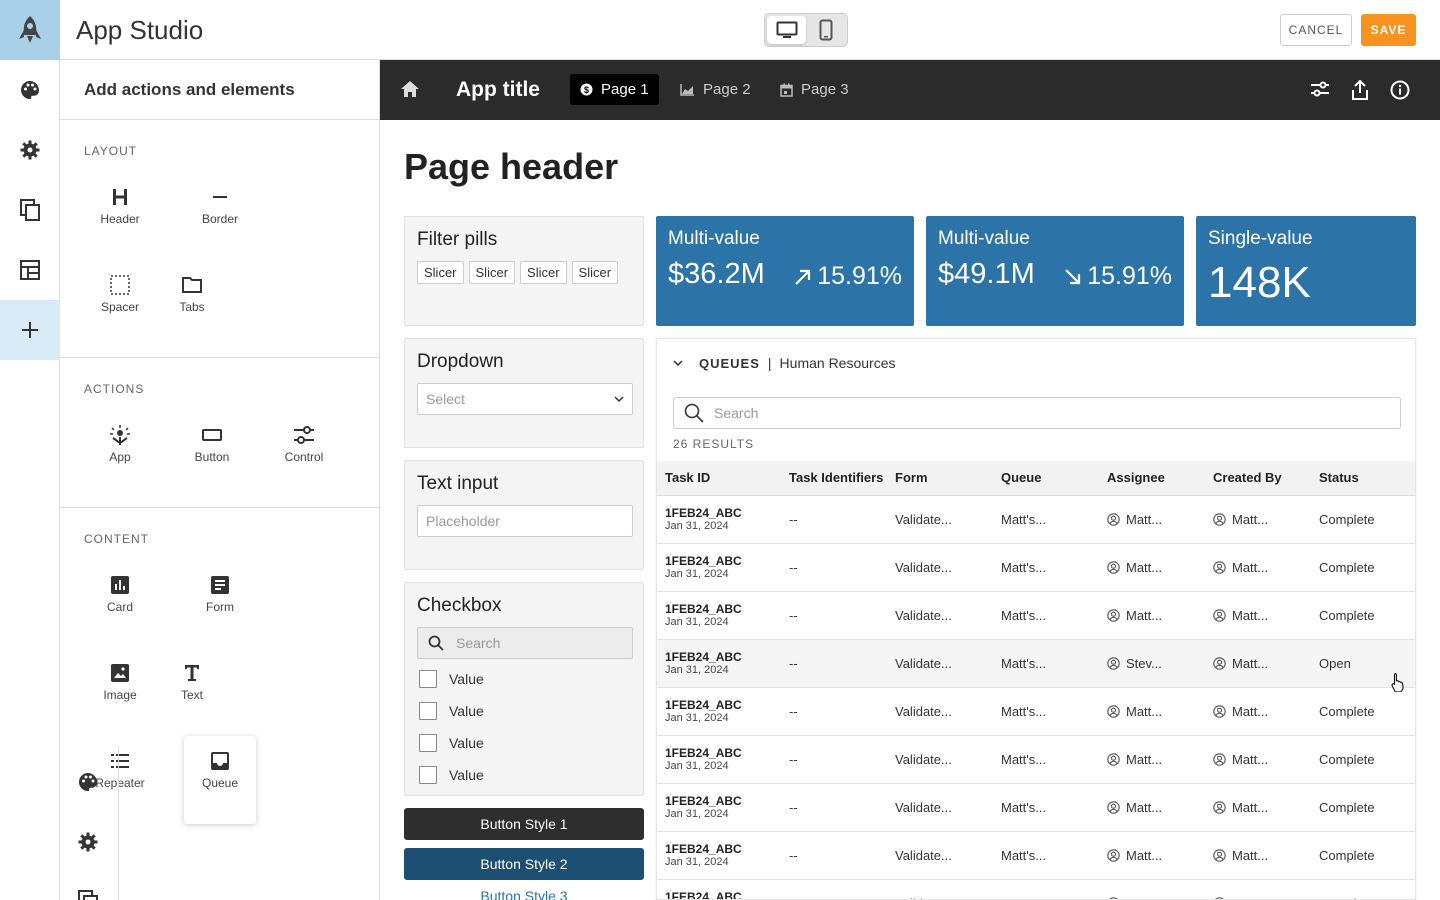  Describe the element at coordinates (1400, 90) in the screenshot. I see `info-button` at that location.